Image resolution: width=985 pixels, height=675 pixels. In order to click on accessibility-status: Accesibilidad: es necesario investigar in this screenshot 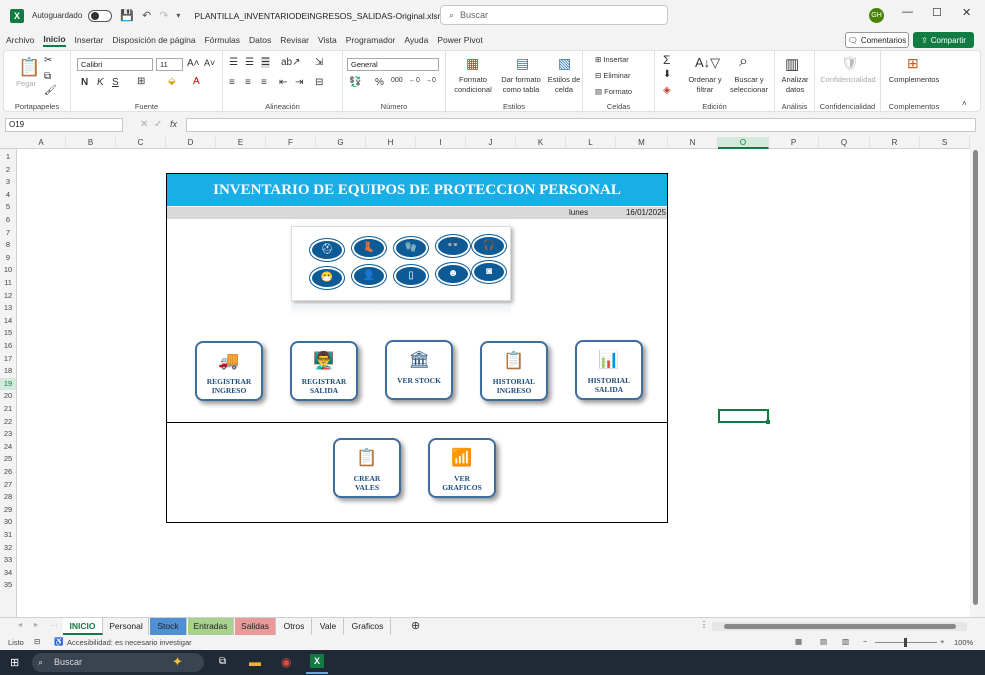, I will do `click(129, 642)`.